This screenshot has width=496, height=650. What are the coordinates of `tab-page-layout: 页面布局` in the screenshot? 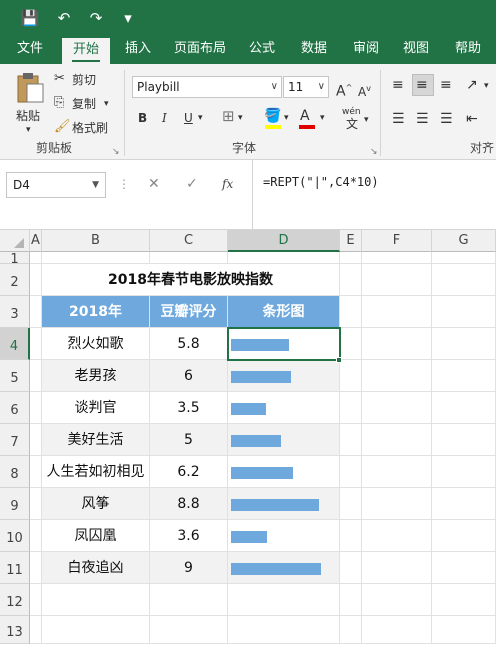 It's located at (200, 50).